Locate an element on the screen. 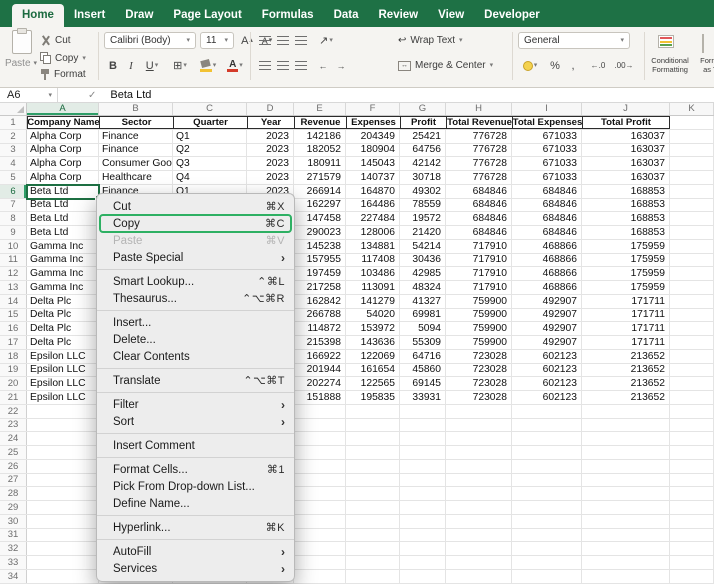  context-menu-item-translate: Translate ⌃⌥⌘T is located at coordinates (195, 380).